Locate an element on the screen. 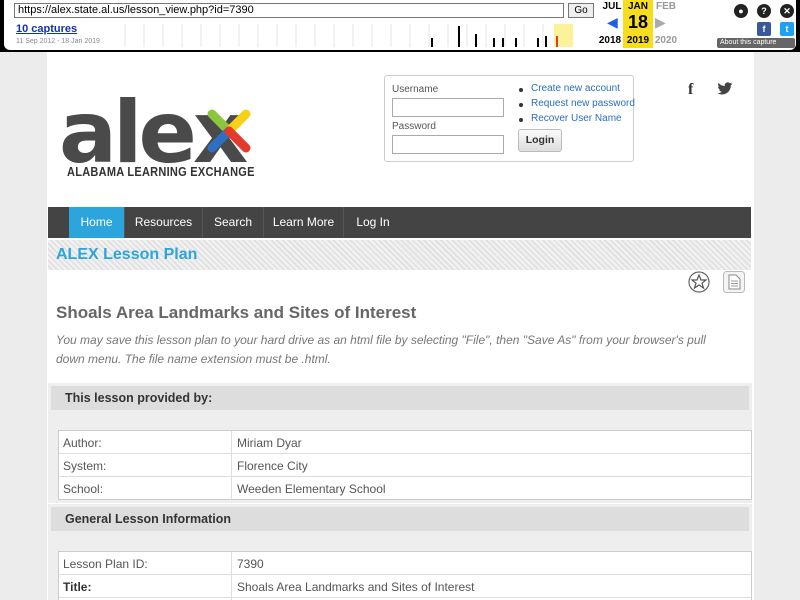  year-next: 2020 is located at coordinates (666, 40).